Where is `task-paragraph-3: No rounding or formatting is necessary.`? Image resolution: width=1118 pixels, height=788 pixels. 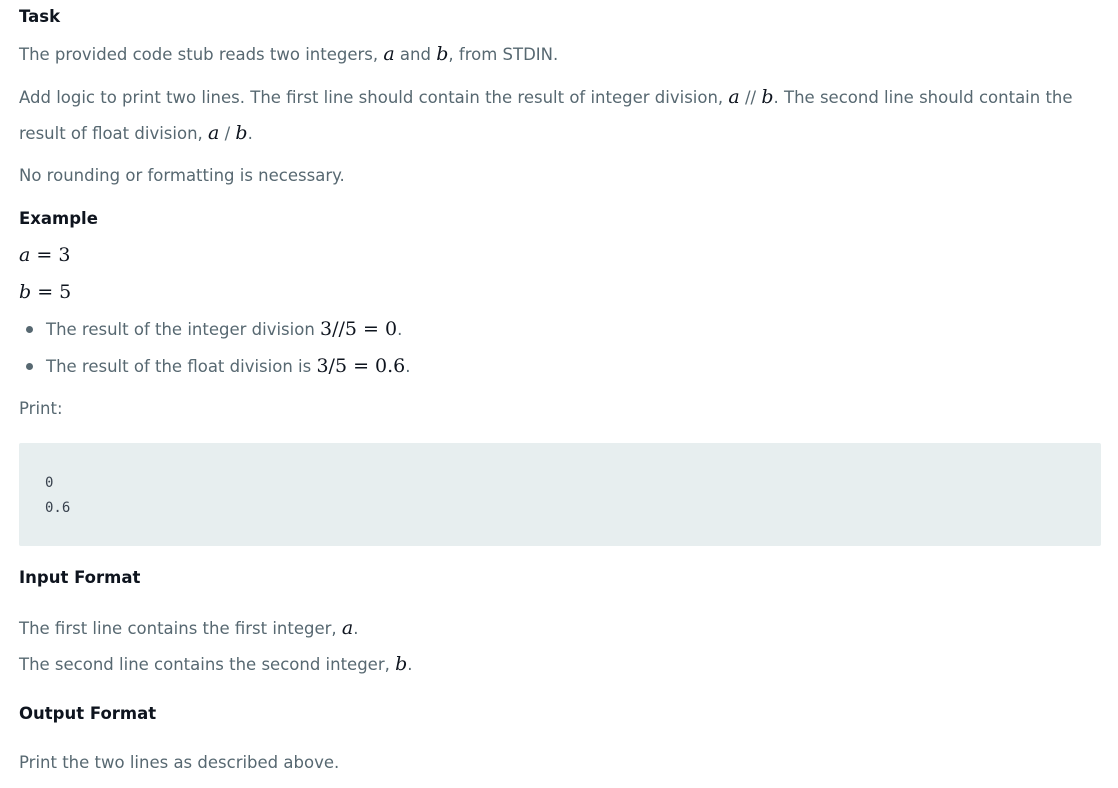 task-paragraph-3: No rounding or formatting is necessary. is located at coordinates (182, 175).